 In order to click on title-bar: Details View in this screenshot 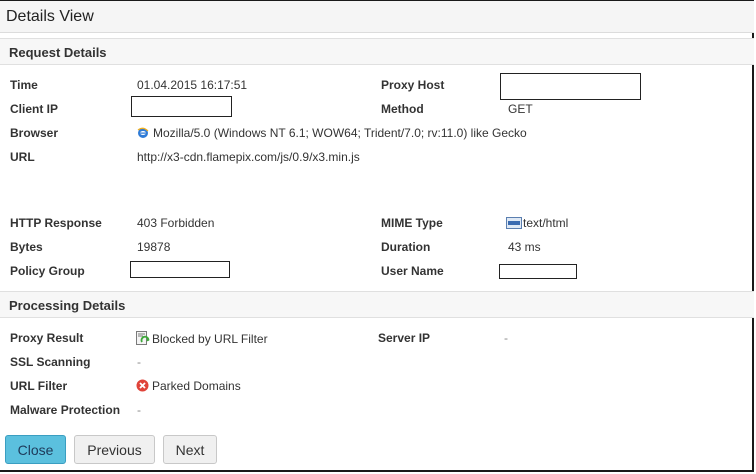, I will do `click(377, 17)`.